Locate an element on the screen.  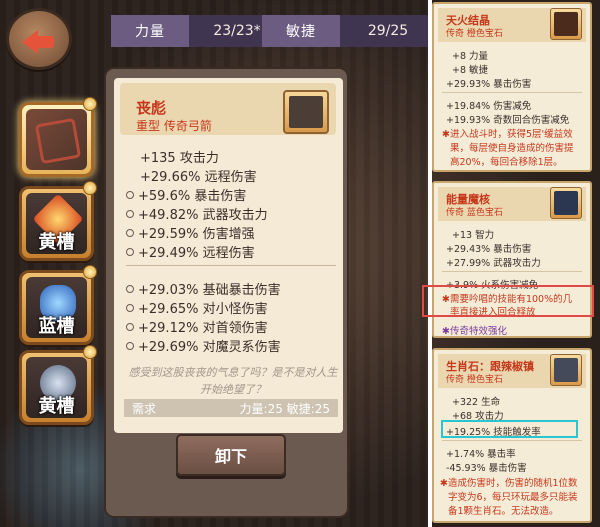
affix-a-4-text: +29.49% 远程伤害 is located at coordinates (196, 253).